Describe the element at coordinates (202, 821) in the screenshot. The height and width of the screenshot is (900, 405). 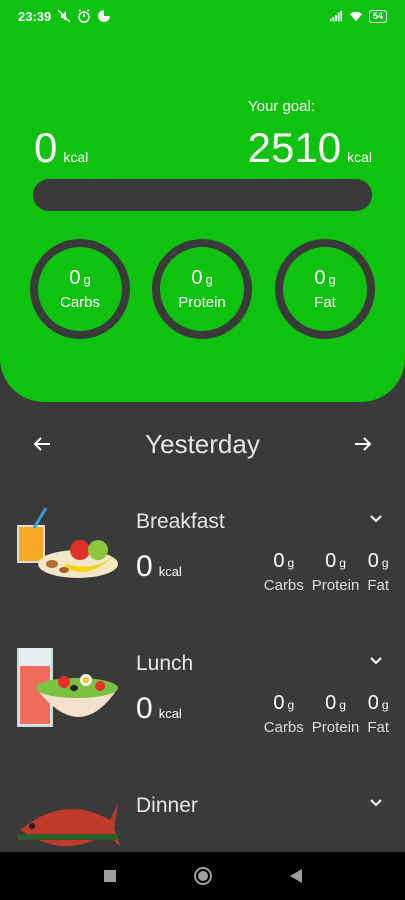
I see `meal-dinner: Dinner` at that location.